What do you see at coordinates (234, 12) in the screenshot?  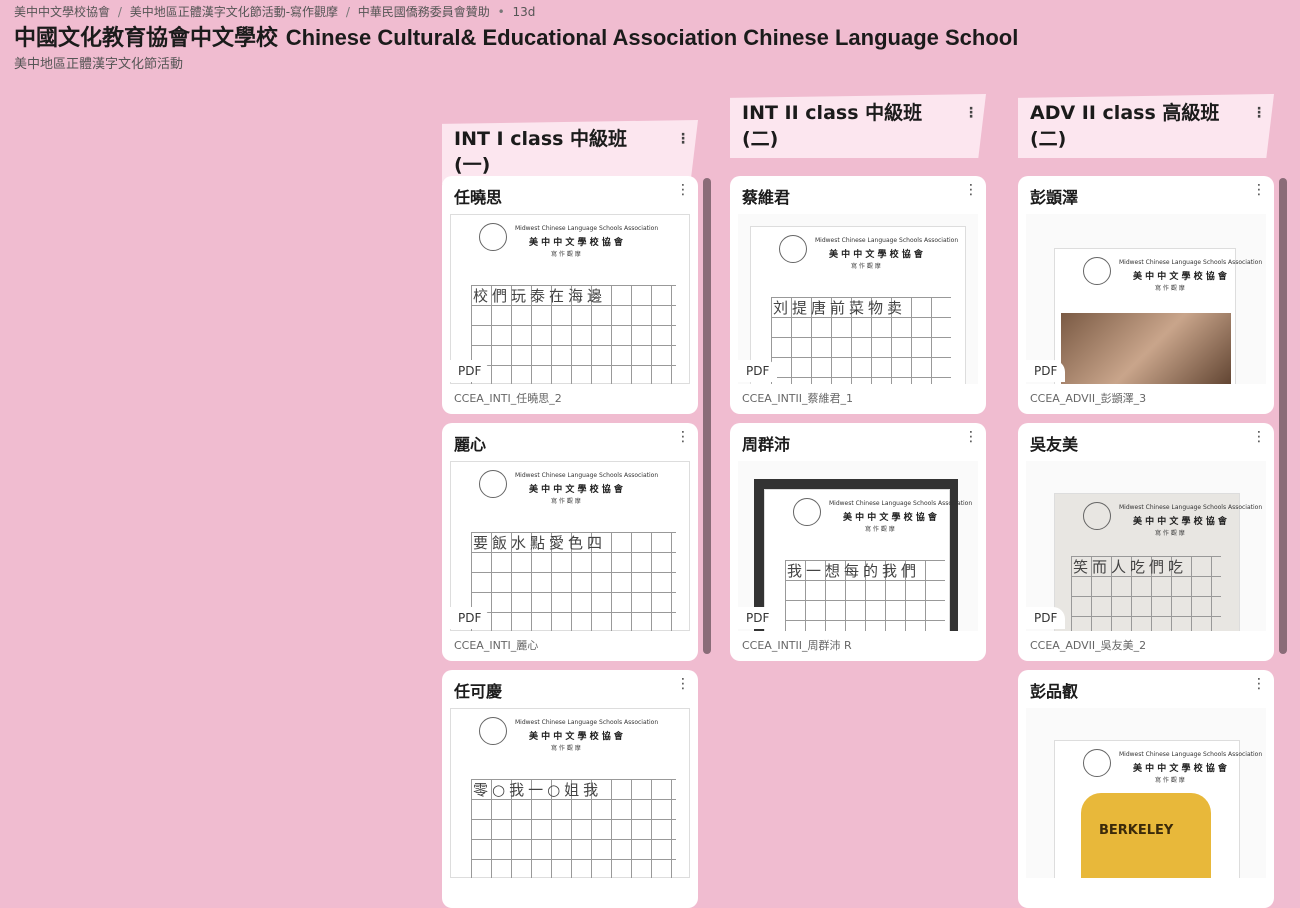 I see `breadcrumb-item: 美中地區正體漢字文化節活動-寫作觀摩` at bounding box center [234, 12].